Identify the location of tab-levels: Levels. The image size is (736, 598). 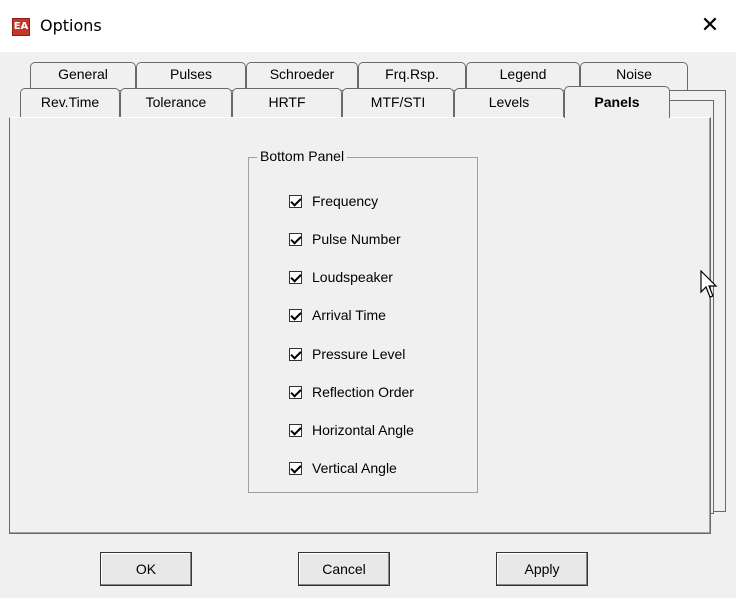
(509, 103).